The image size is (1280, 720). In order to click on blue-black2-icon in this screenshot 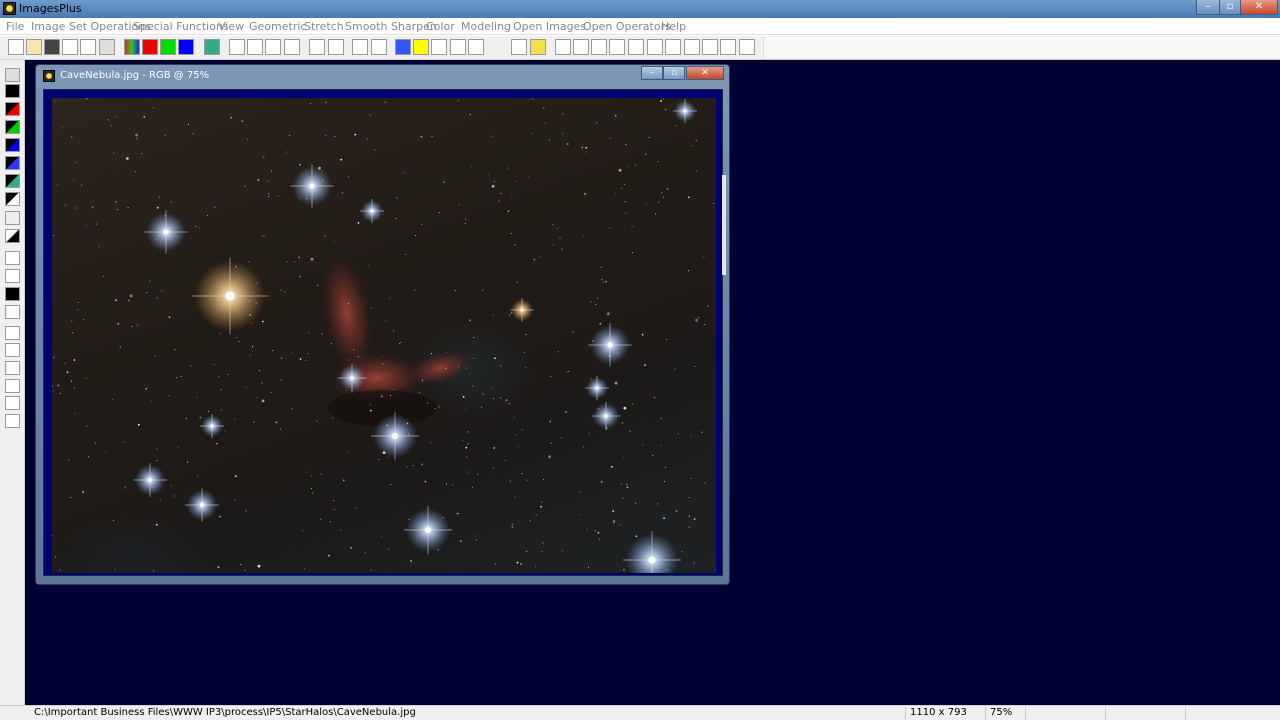, I will do `click(12, 163)`.